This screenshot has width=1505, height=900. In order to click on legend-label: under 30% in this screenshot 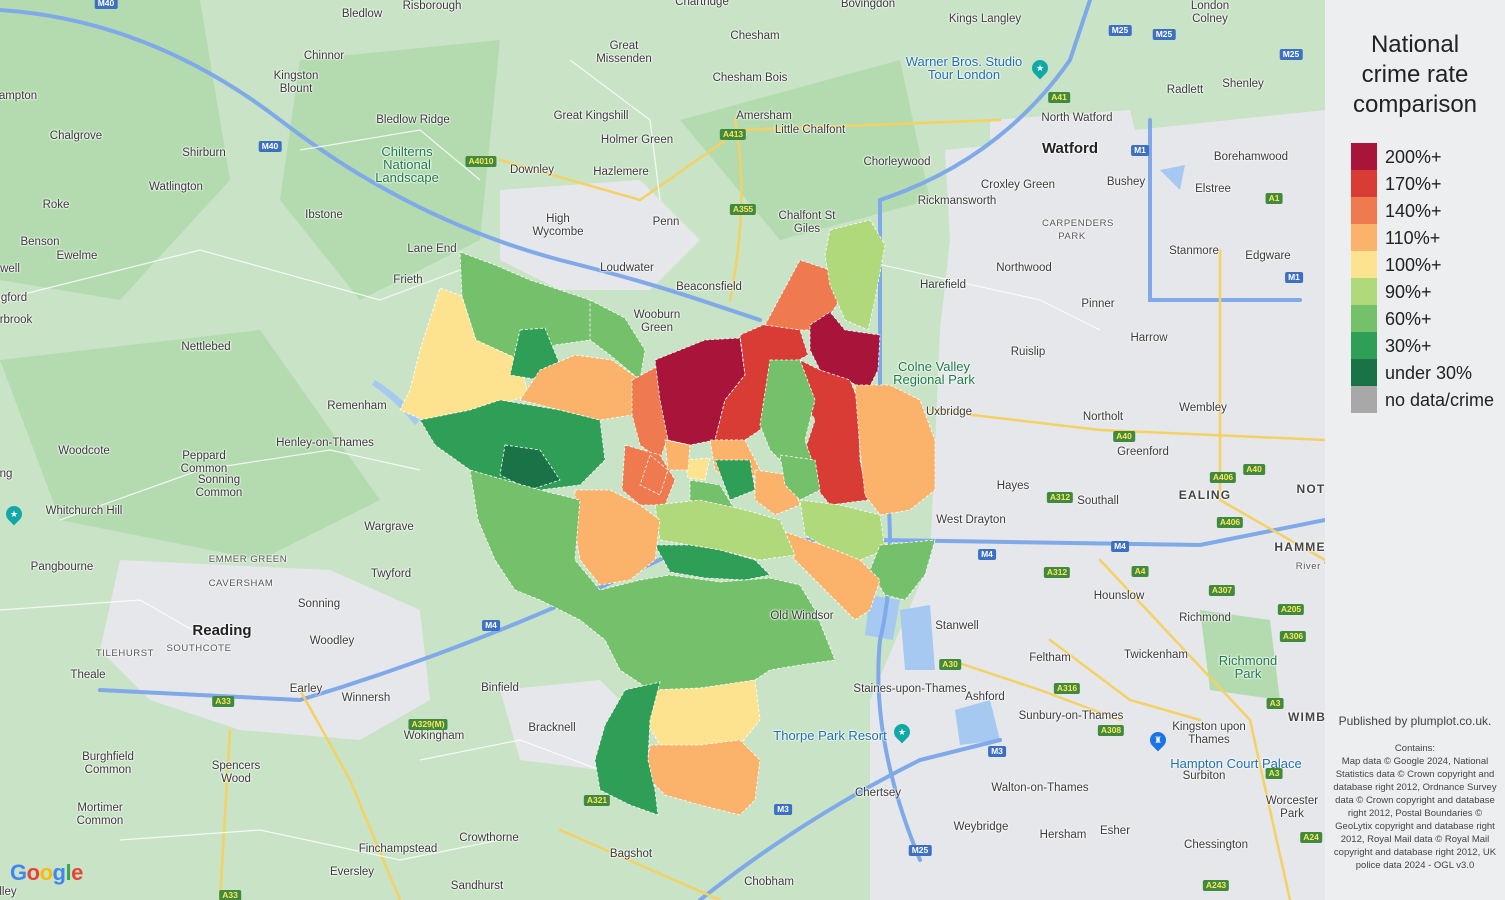, I will do `click(1429, 373)`.